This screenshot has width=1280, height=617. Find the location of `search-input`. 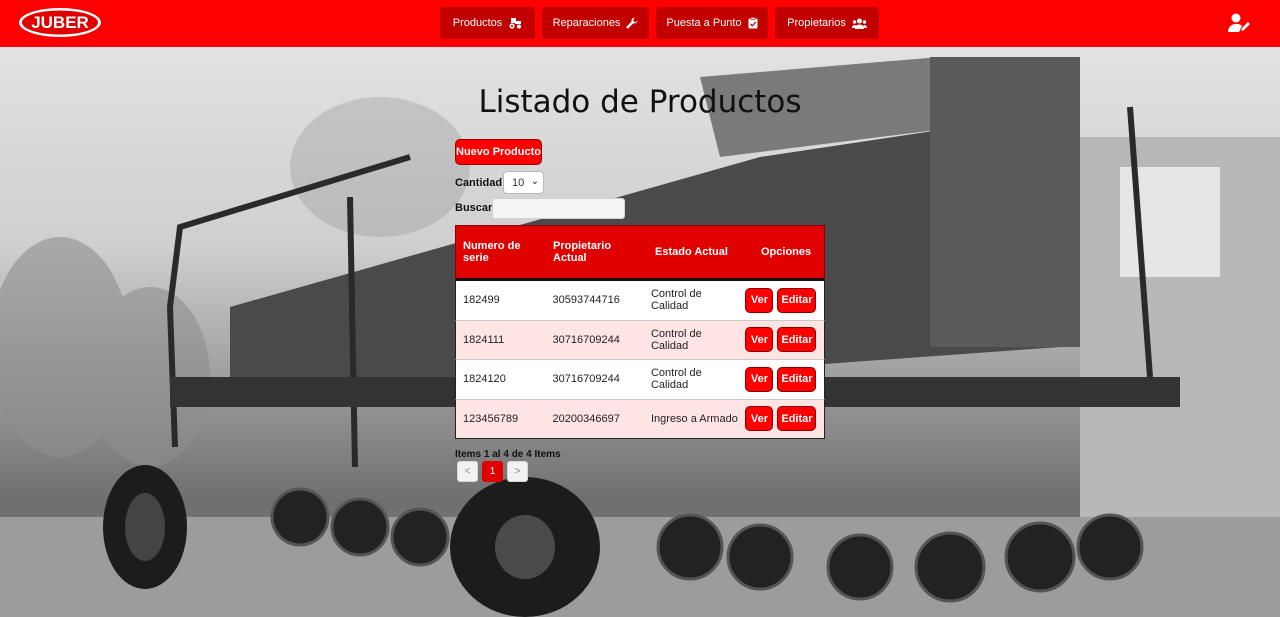

search-input is located at coordinates (558, 208).